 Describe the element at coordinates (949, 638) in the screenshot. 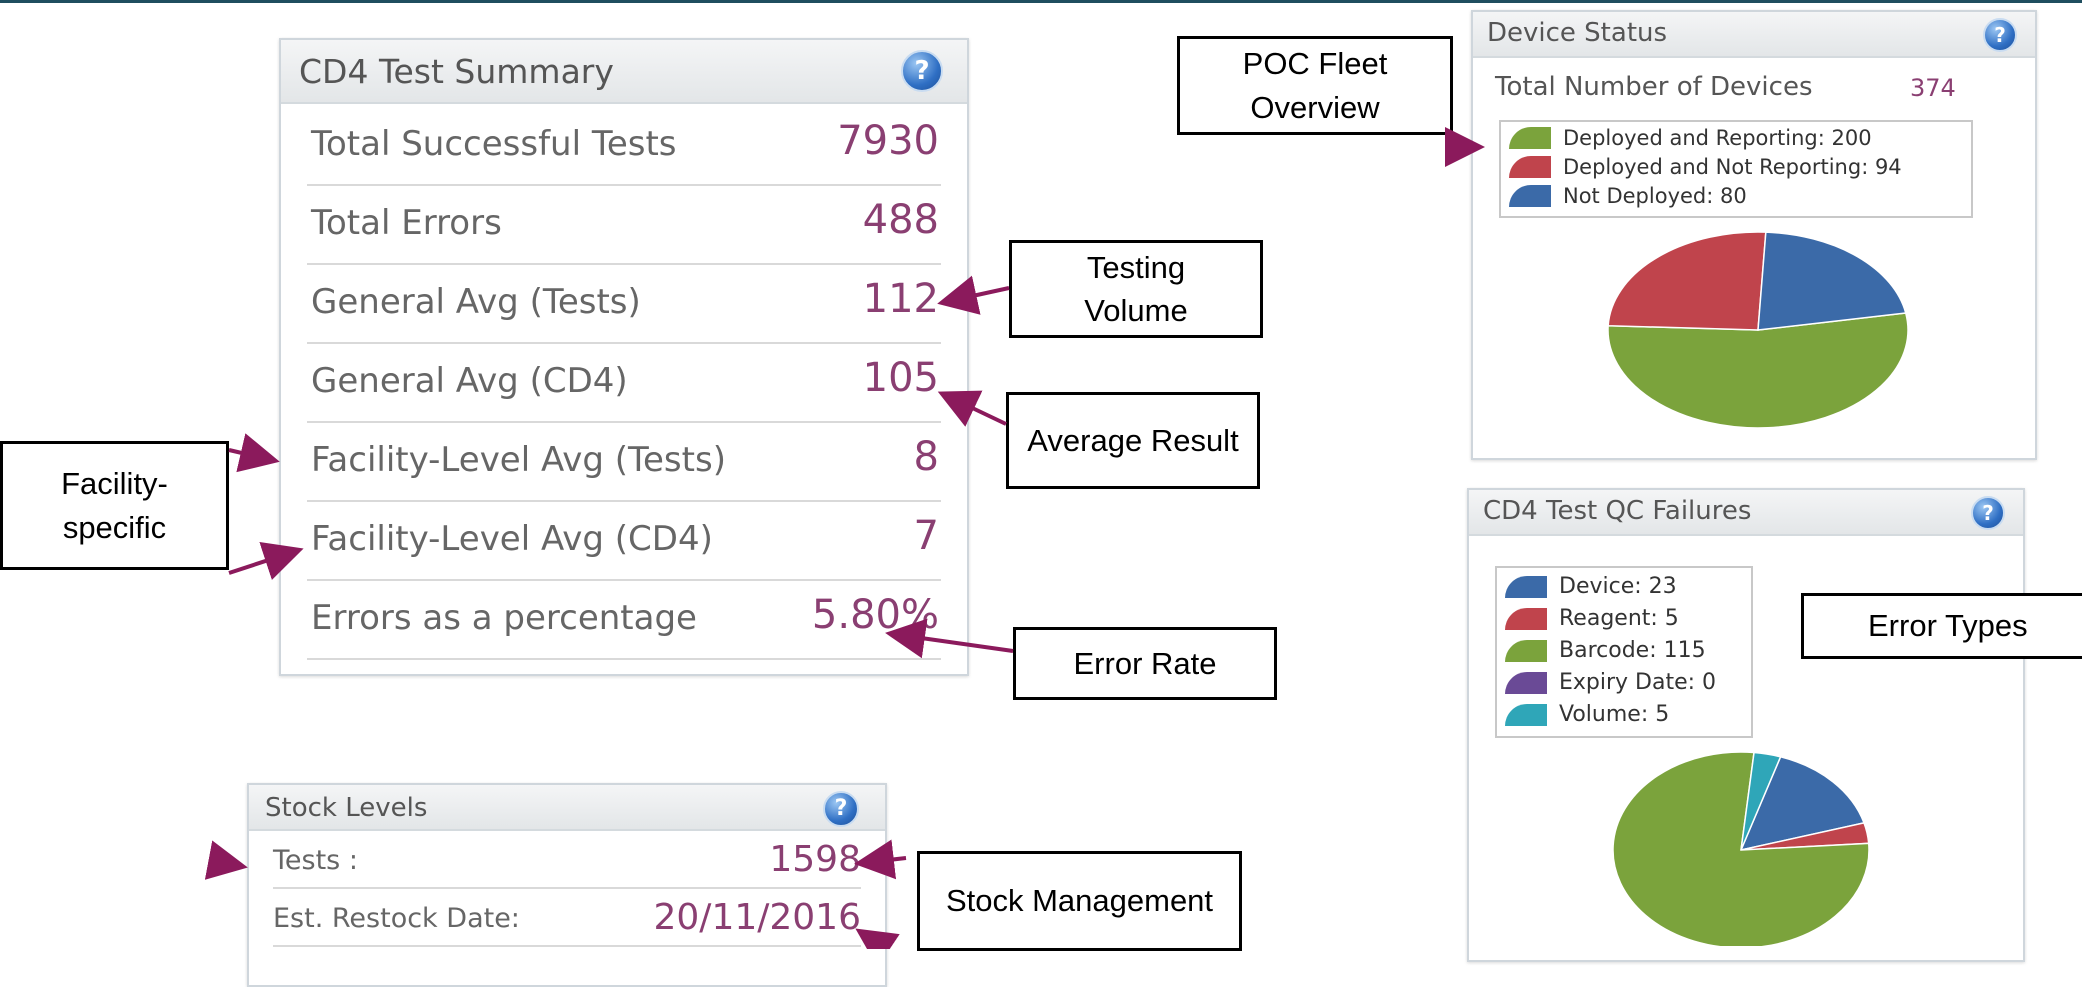

I see `arrow-error-rate` at that location.